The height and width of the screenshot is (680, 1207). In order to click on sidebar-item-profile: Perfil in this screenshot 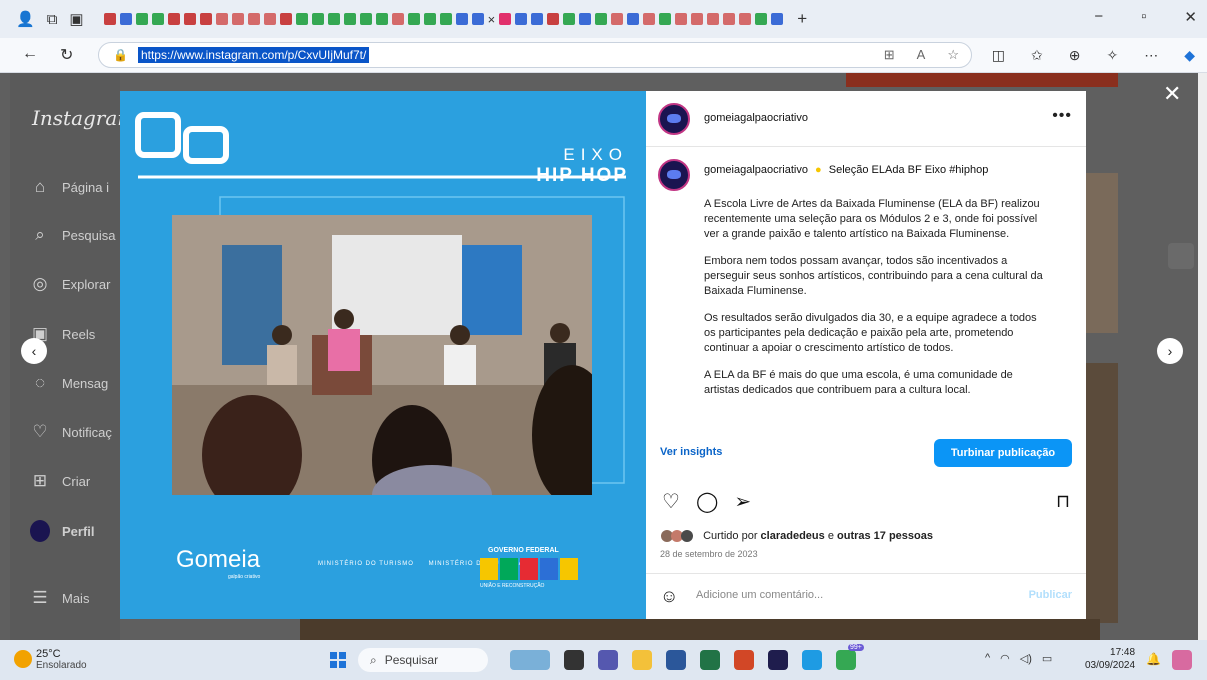, I will do `click(62, 531)`.